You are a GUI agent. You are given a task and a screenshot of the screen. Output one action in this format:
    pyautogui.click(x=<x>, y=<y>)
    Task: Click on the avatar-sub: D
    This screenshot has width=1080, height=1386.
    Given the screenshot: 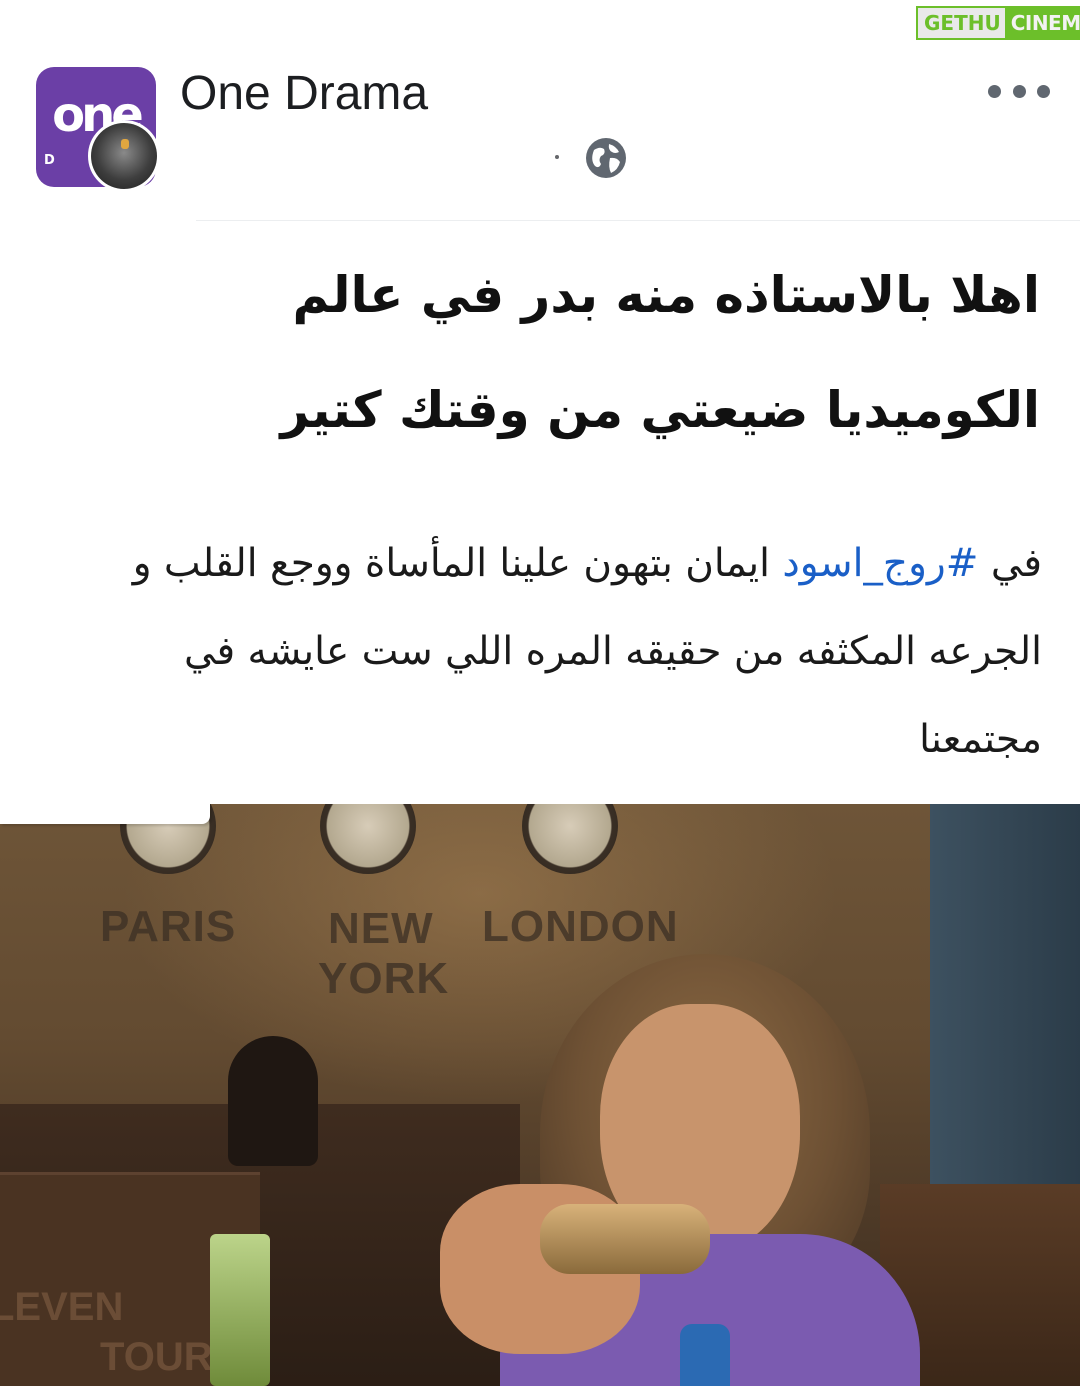 What is the action you would take?
    pyautogui.click(x=49, y=160)
    